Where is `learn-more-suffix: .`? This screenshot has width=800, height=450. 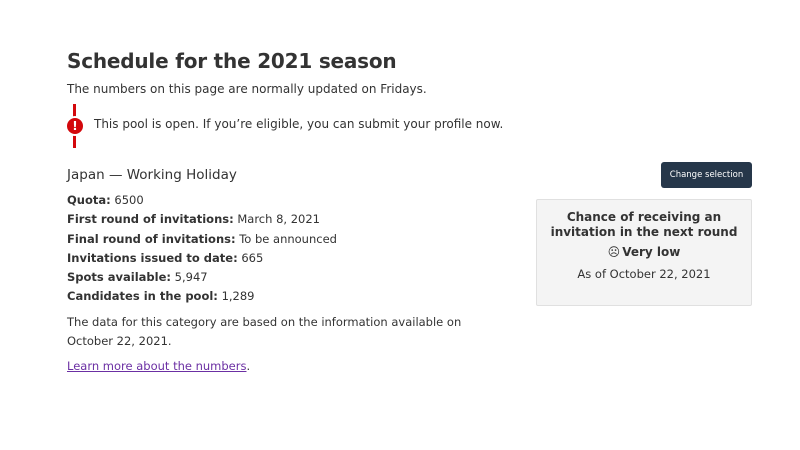 learn-more-suffix: . is located at coordinates (248, 366).